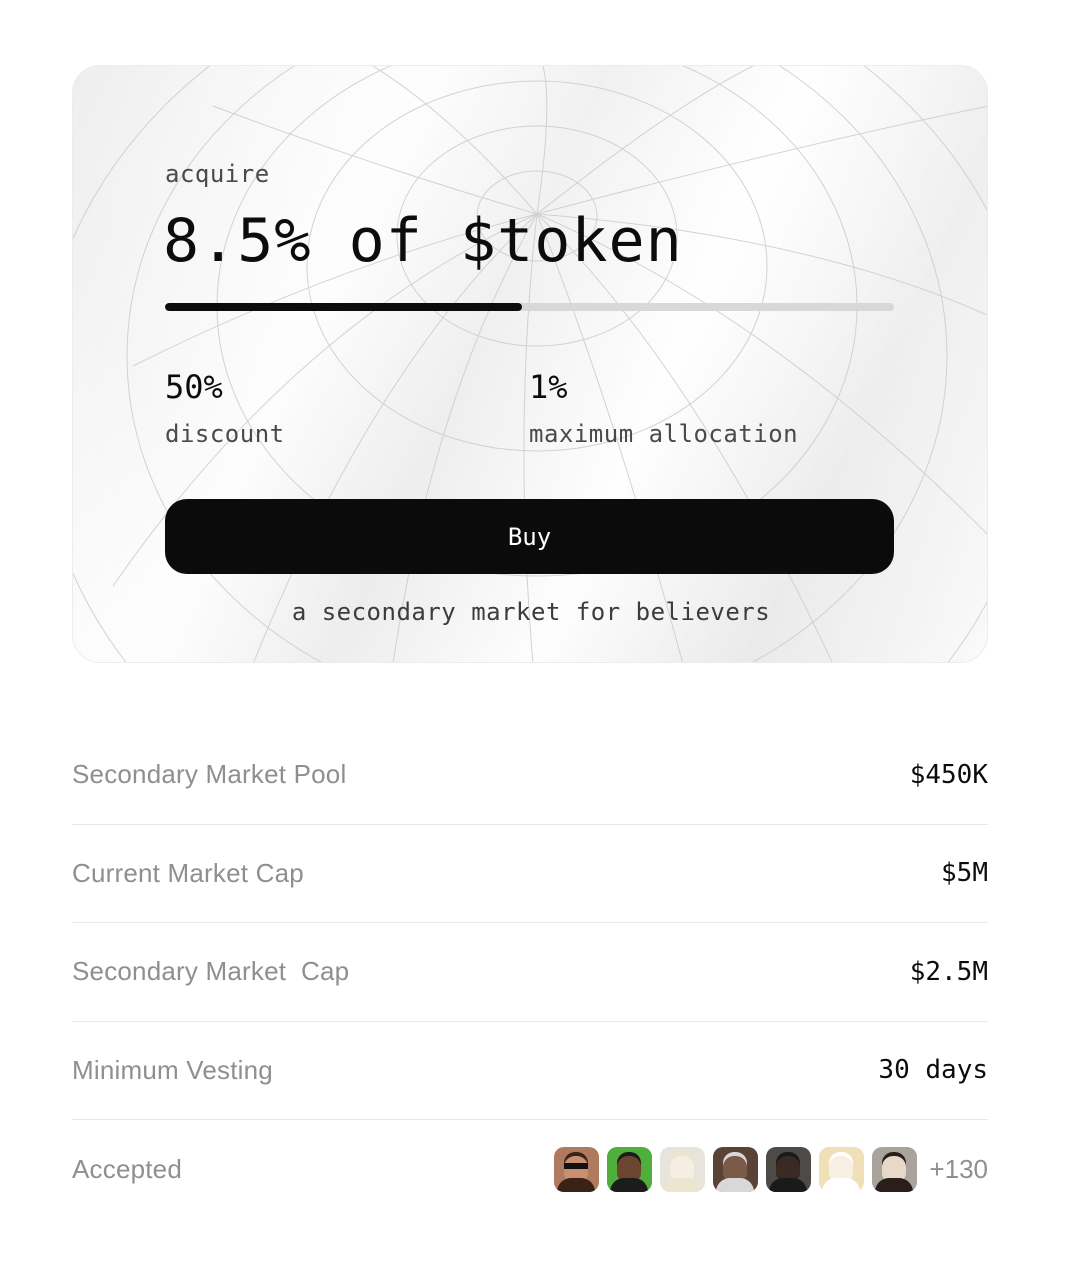 This screenshot has width=1066, height=1272. Describe the element at coordinates (529, 307) in the screenshot. I see `progress-bar` at that location.